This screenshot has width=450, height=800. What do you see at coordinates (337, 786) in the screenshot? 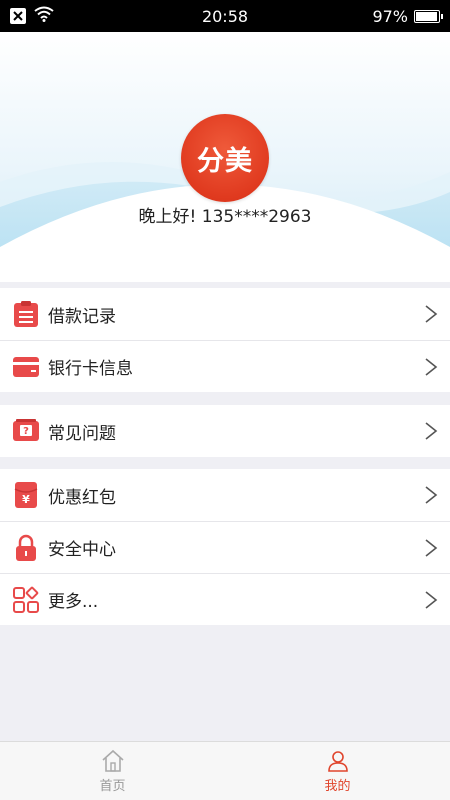
I see `tab-mine-label: 我的` at bounding box center [337, 786].